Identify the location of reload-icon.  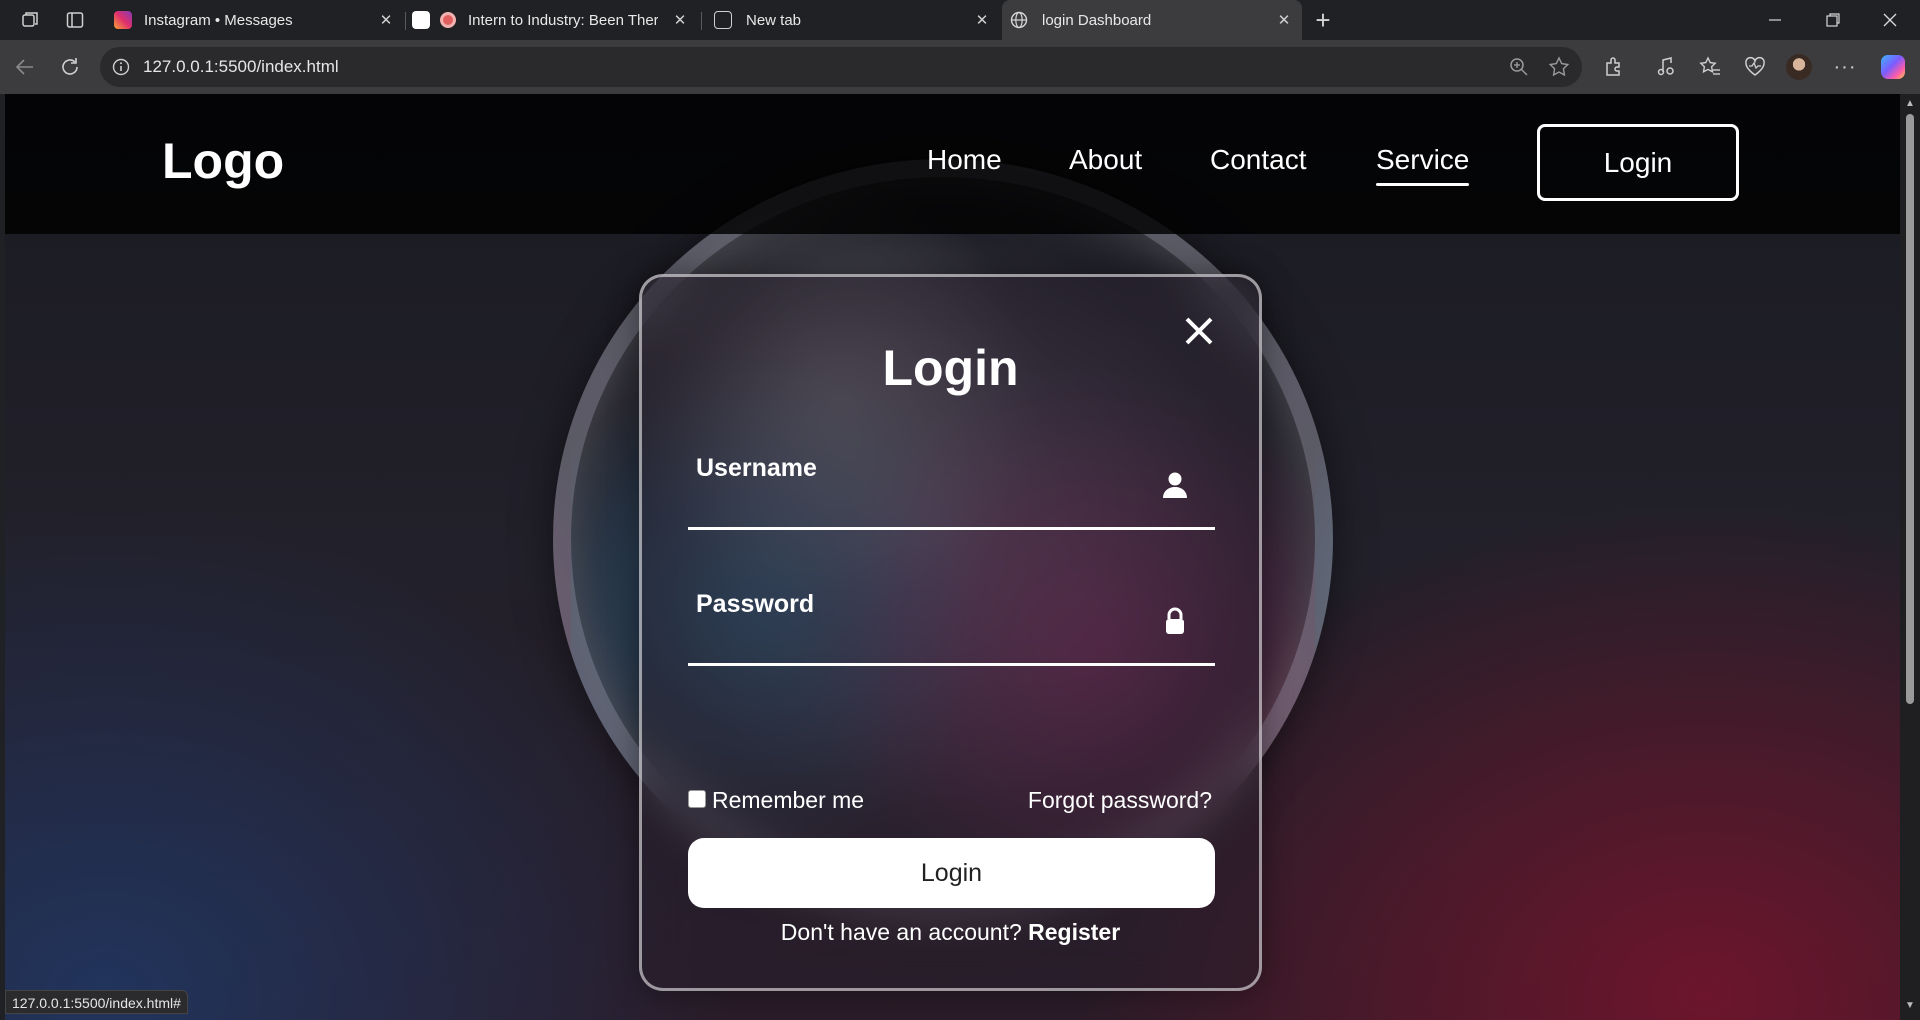
(70, 67).